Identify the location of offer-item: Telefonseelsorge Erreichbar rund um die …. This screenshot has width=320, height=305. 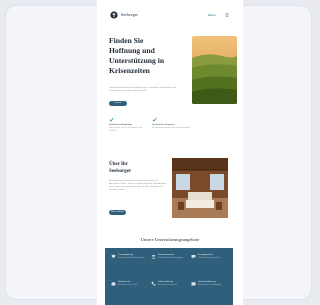
(169, 293).